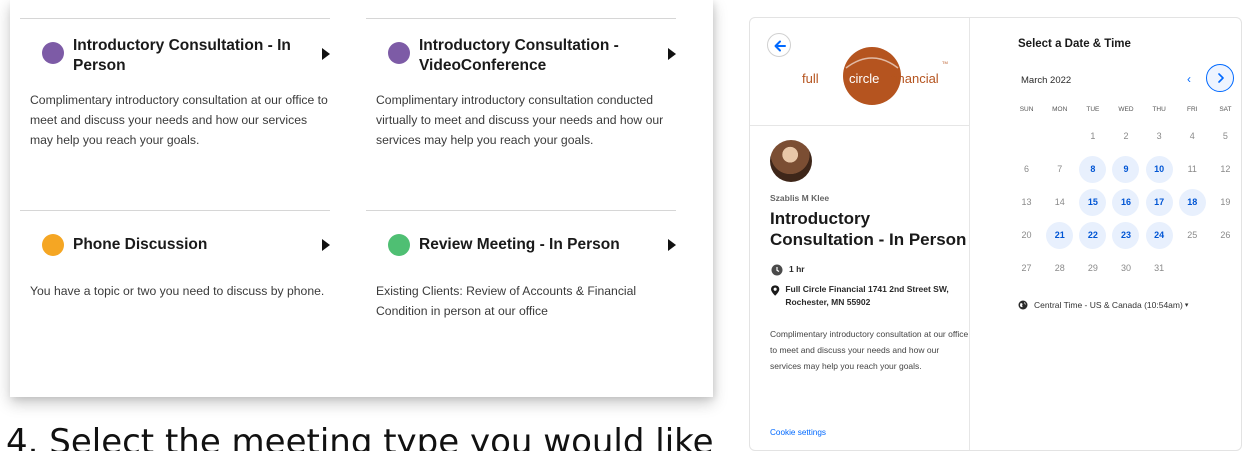 The height and width of the screenshot is (451, 1249). I want to click on available-date-button: 16, so click(1126, 202).